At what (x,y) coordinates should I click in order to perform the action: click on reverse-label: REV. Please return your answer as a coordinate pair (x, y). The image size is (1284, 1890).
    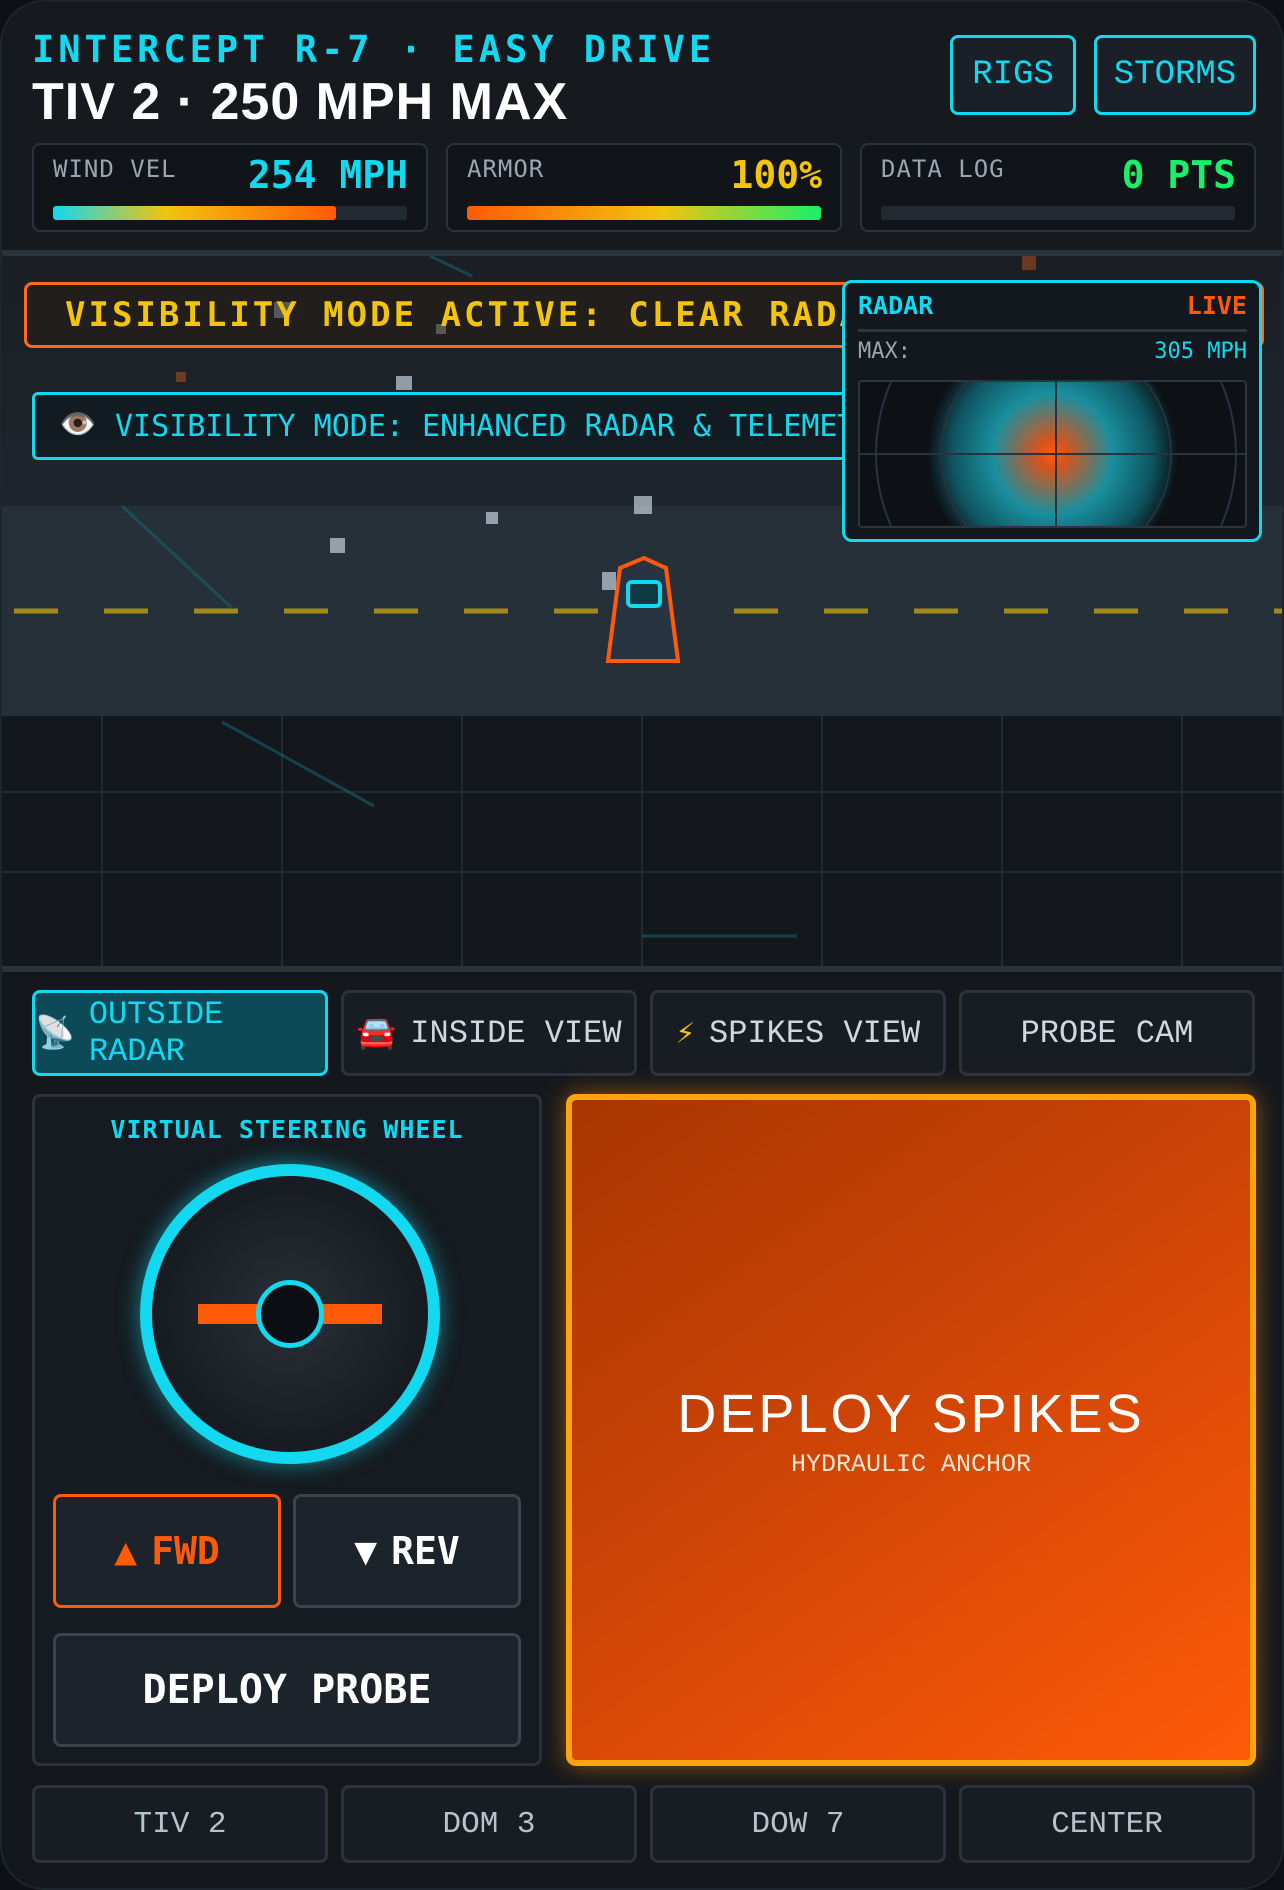
    Looking at the image, I should click on (425, 1551).